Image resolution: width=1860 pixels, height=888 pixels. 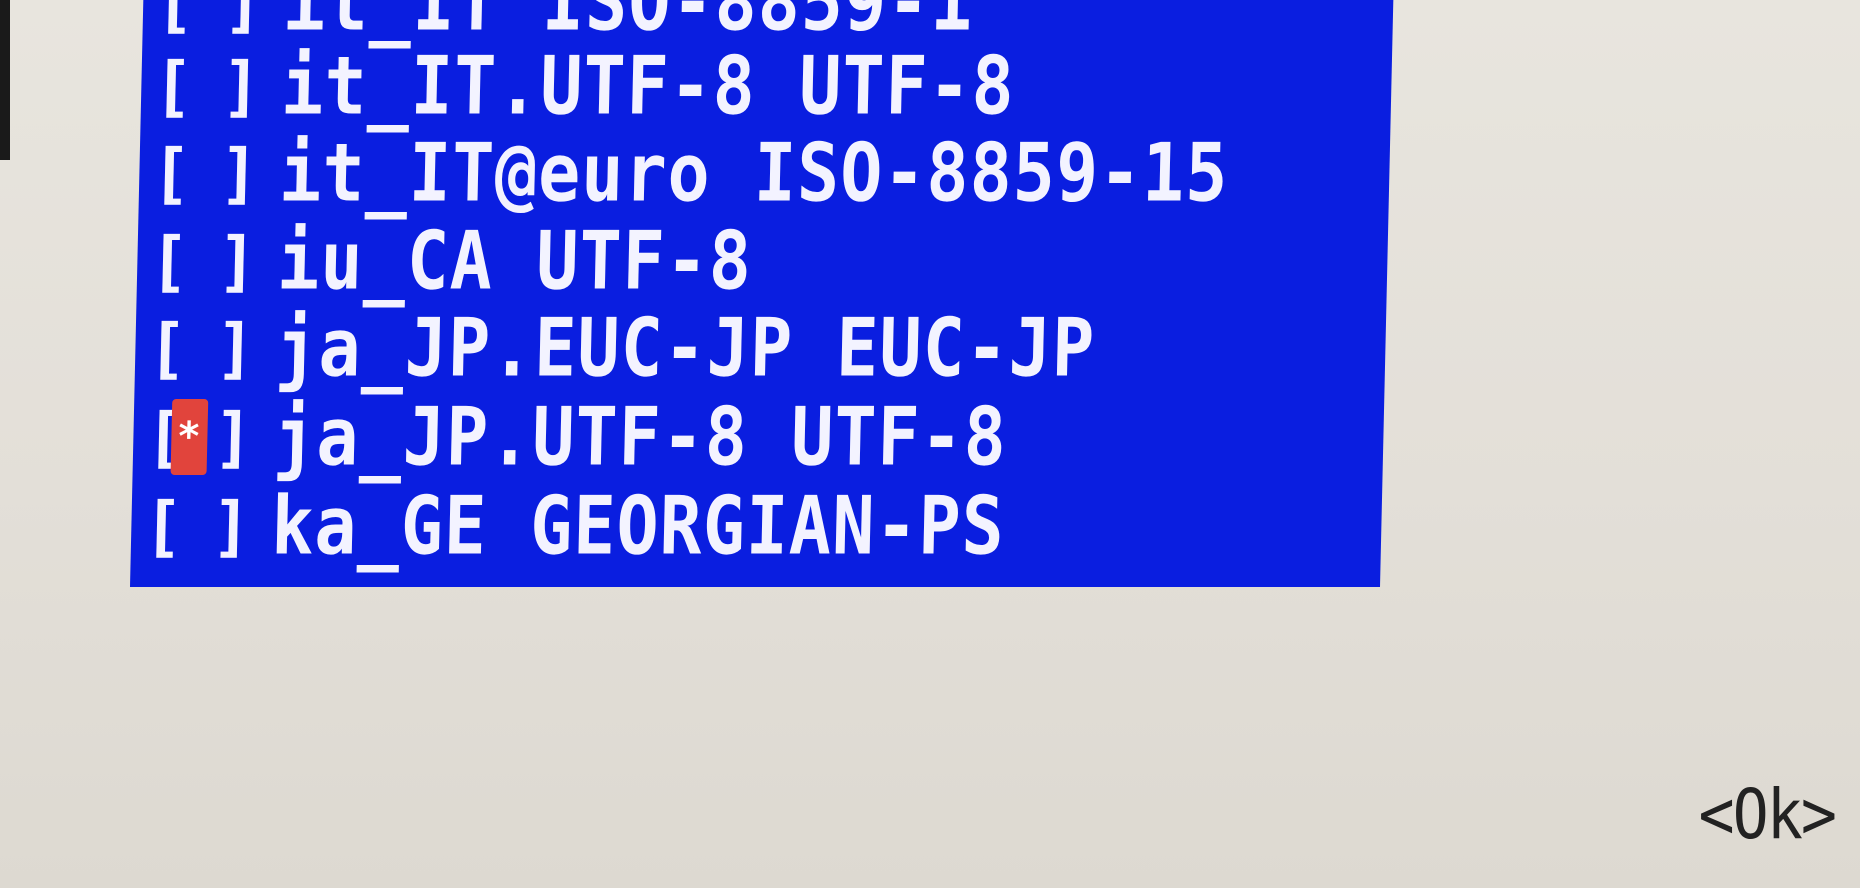 I want to click on list-item: [ ] ja_JP.EUC-JP EUC-JP, so click(x=616, y=348).